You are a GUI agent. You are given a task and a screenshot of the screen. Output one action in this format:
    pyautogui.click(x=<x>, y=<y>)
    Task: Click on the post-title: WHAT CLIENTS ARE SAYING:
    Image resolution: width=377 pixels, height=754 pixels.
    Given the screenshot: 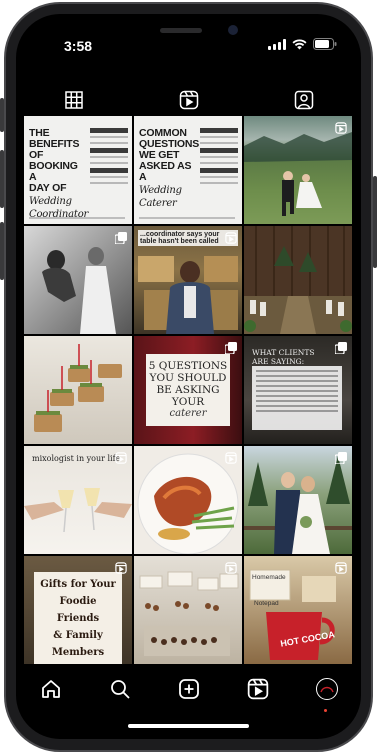 What is the action you would take?
    pyautogui.click(x=283, y=357)
    